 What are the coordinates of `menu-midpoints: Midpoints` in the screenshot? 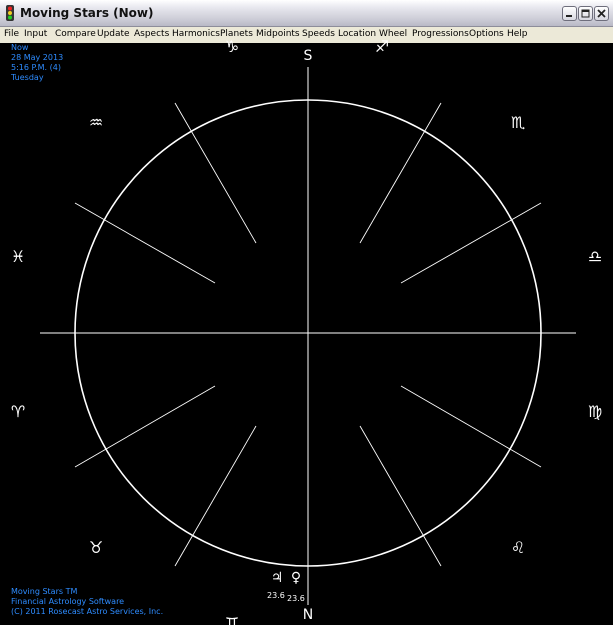 It's located at (278, 34).